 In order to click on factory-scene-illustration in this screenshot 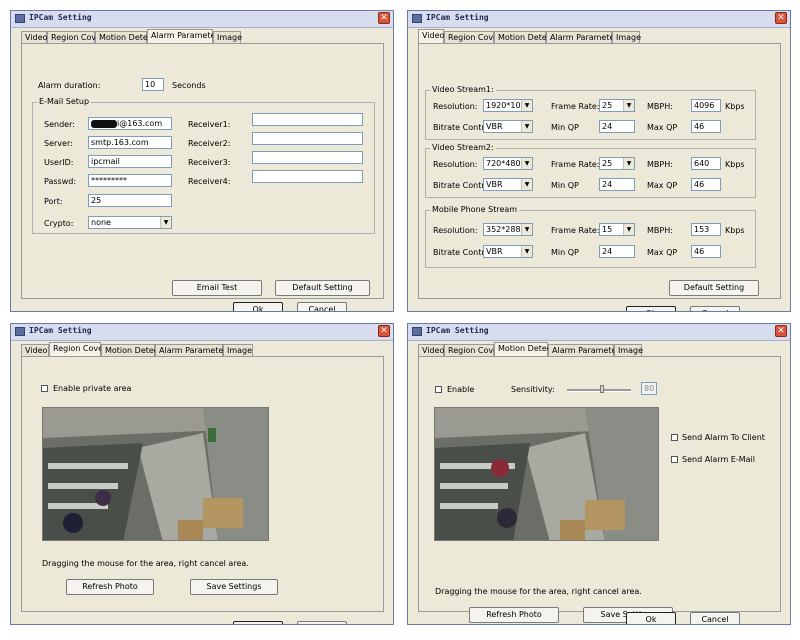, I will do `click(155, 474)`.